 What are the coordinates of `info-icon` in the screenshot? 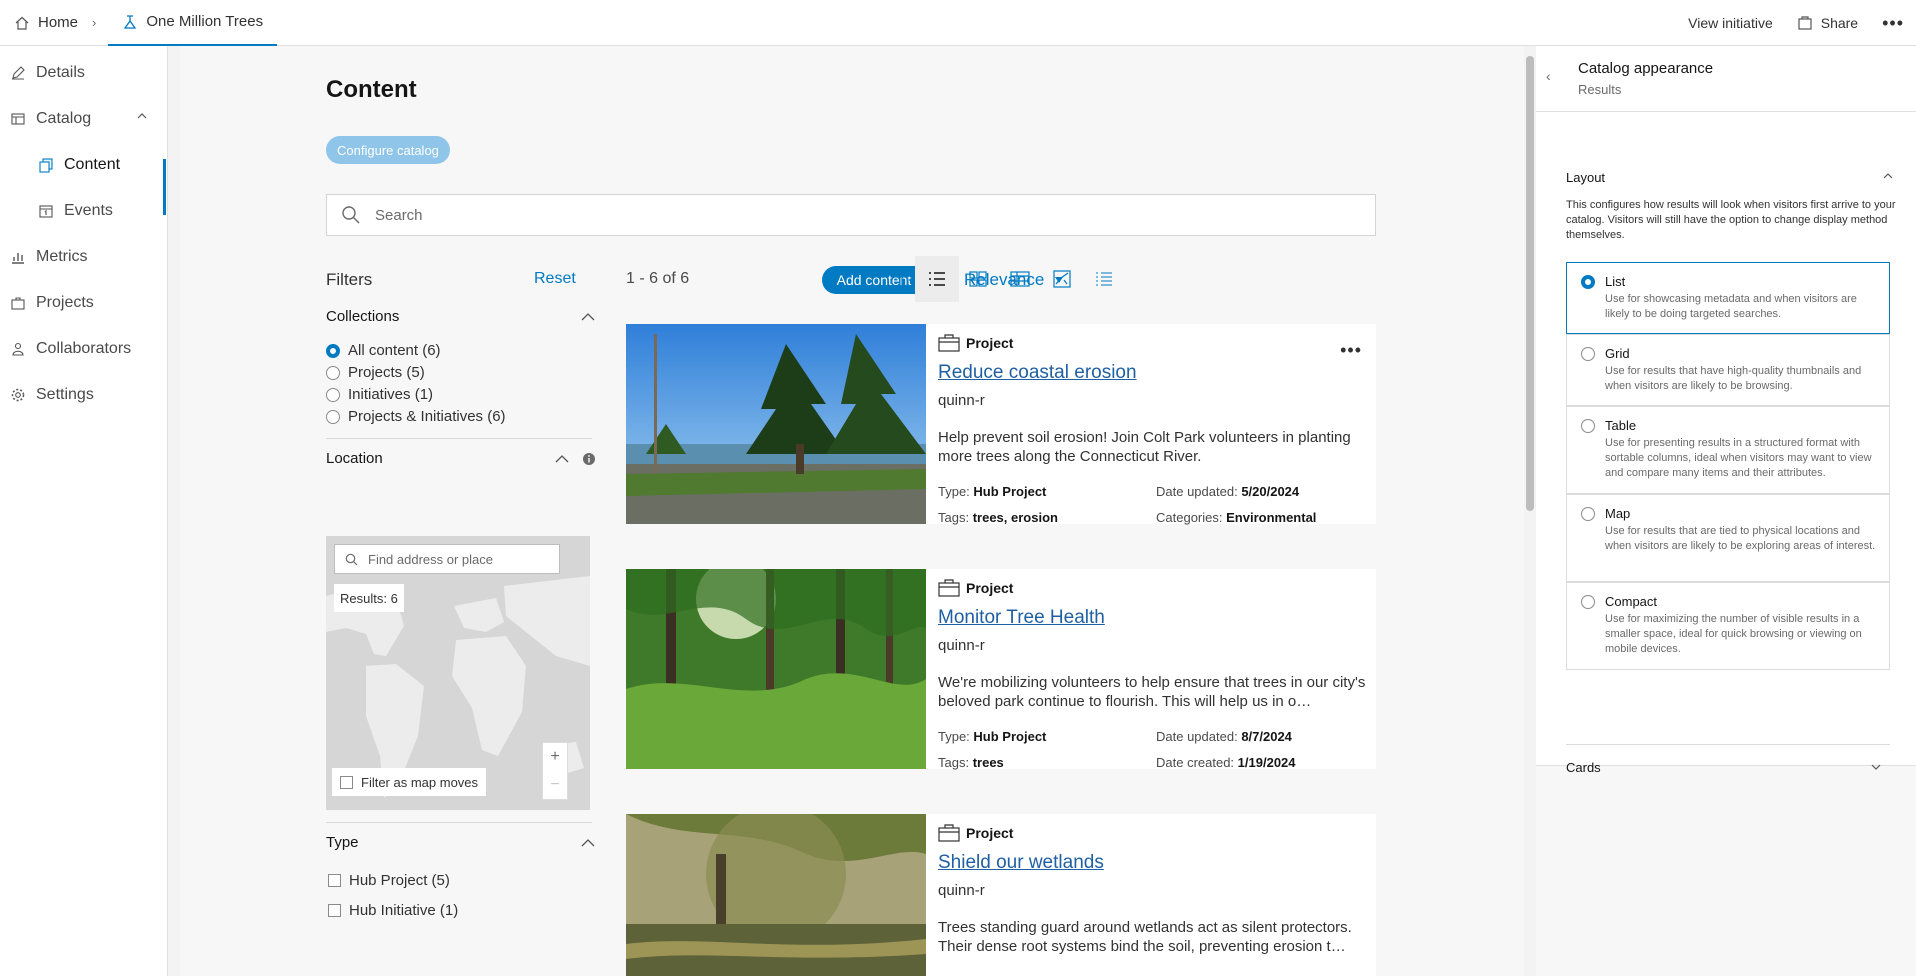 It's located at (589, 459).